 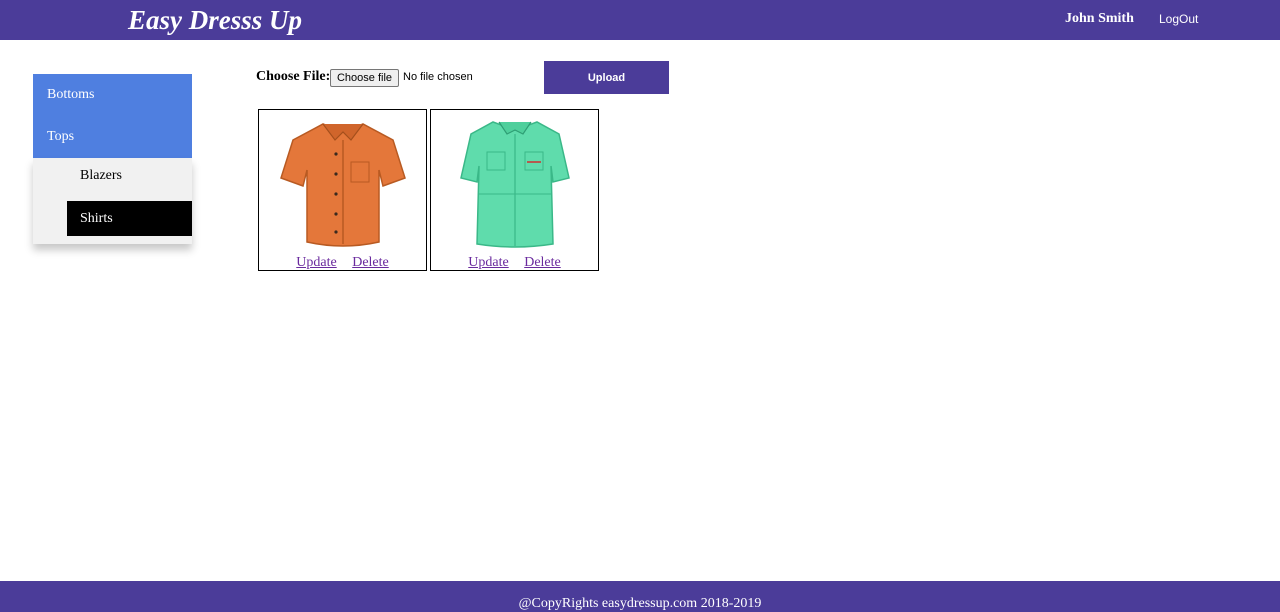 I want to click on footer: @CopyRights easydressup.com 2018-2019, so click(x=640, y=596).